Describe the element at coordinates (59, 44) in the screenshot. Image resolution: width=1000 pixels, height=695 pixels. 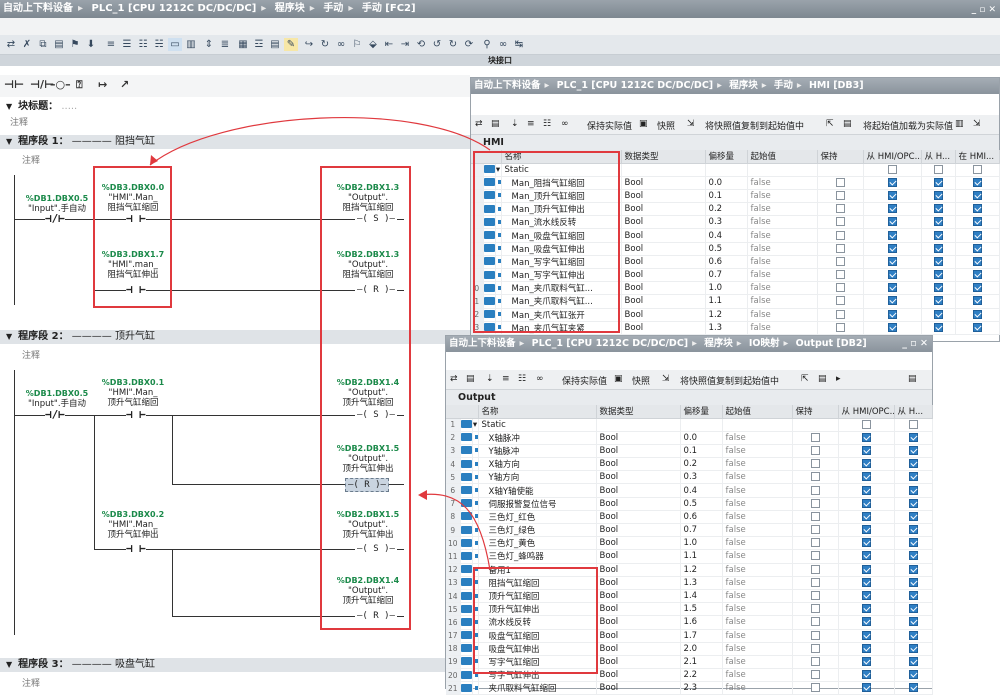
I see `paste-icon: ▤` at that location.